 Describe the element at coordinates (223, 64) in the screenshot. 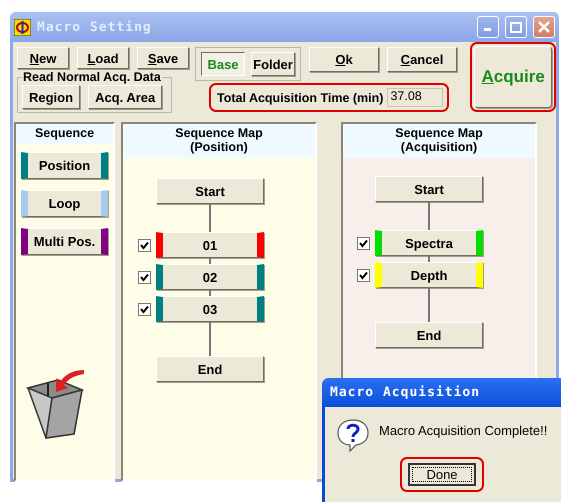

I see `view-toggle-button: Base` at that location.